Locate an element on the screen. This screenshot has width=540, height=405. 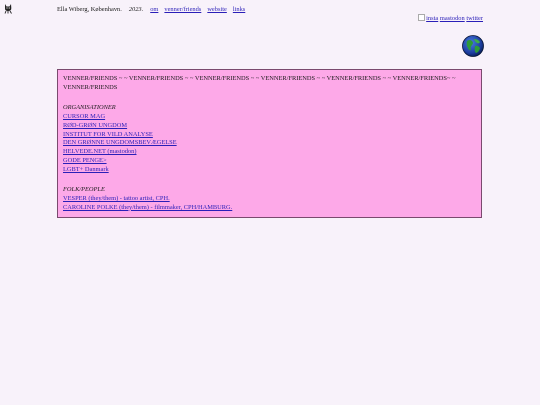
social-link-twitter: twitter is located at coordinates (474, 18).